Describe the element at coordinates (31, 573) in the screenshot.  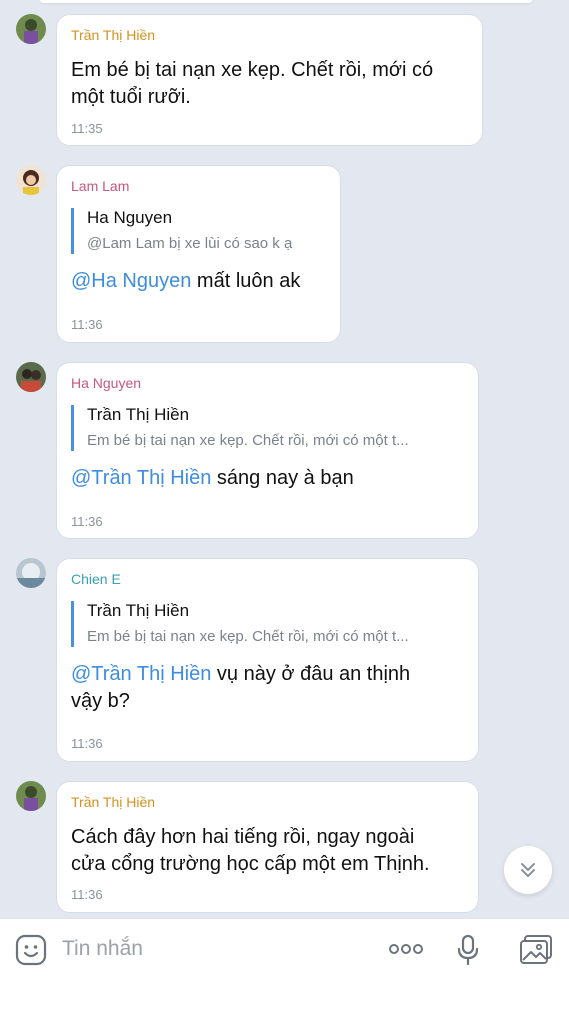
I see `avatar-chien-e` at that location.